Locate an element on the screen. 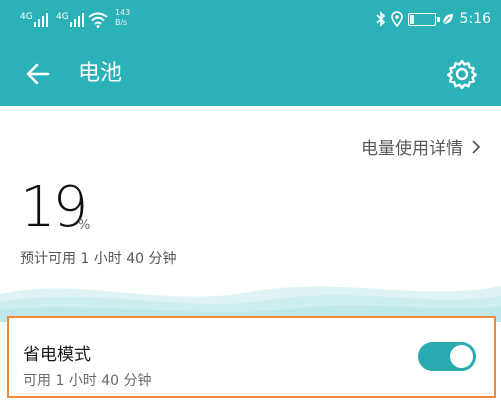 Image resolution: width=501 pixels, height=406 pixels. battery-level: 19 is located at coordinates (421, 18).